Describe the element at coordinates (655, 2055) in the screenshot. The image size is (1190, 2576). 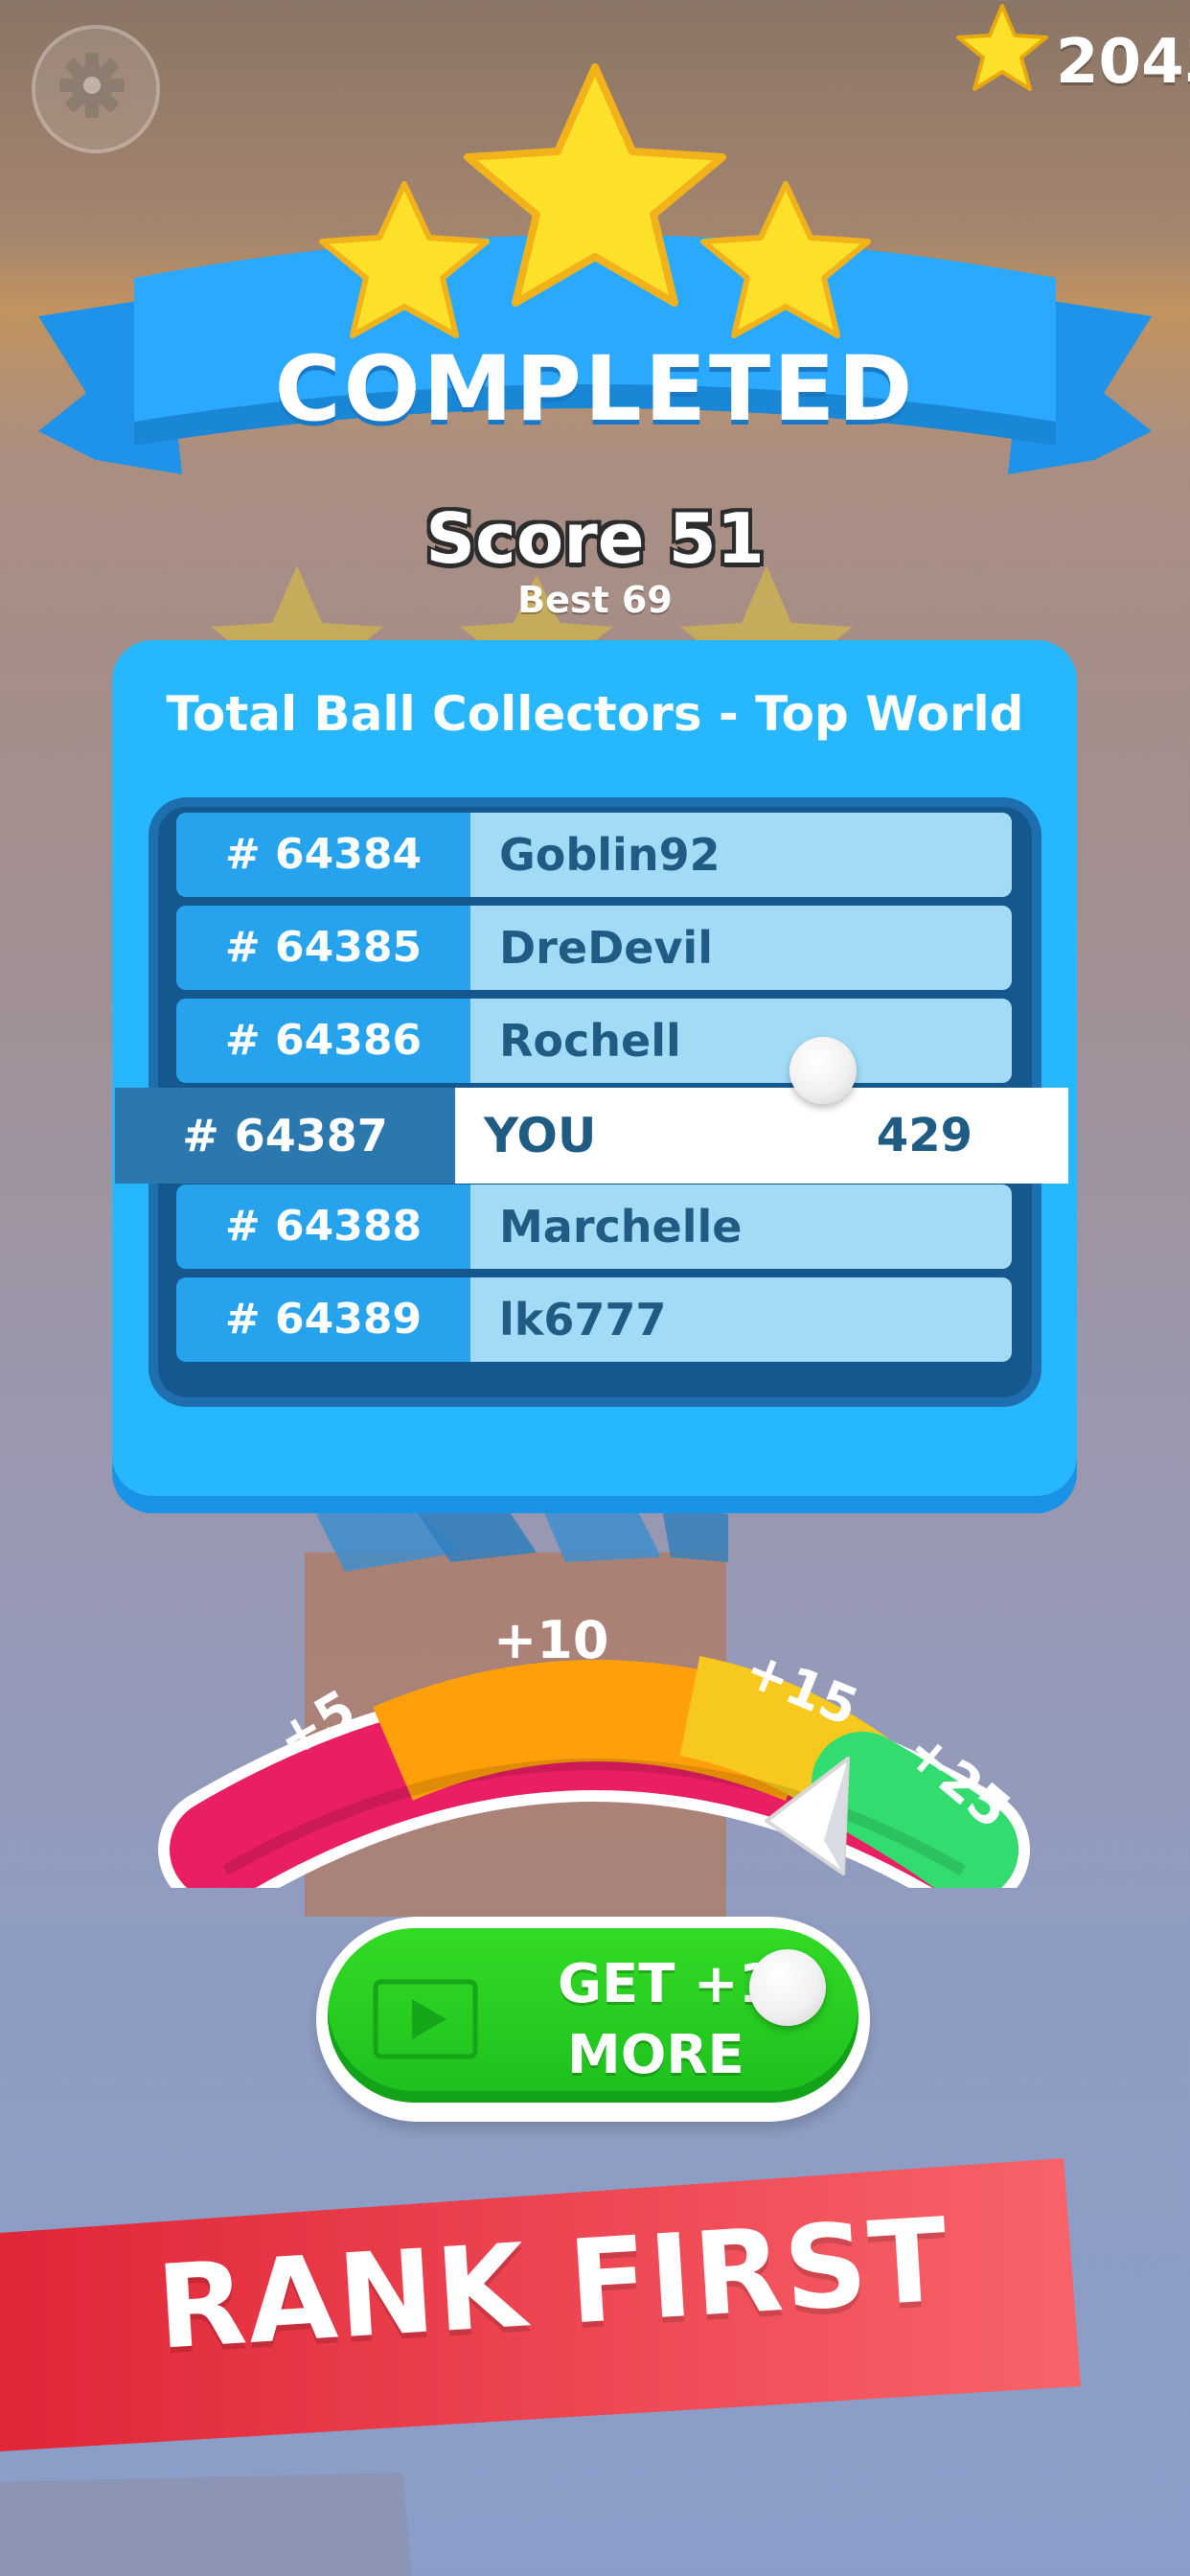
I see `get-more-line2: MORE` at that location.